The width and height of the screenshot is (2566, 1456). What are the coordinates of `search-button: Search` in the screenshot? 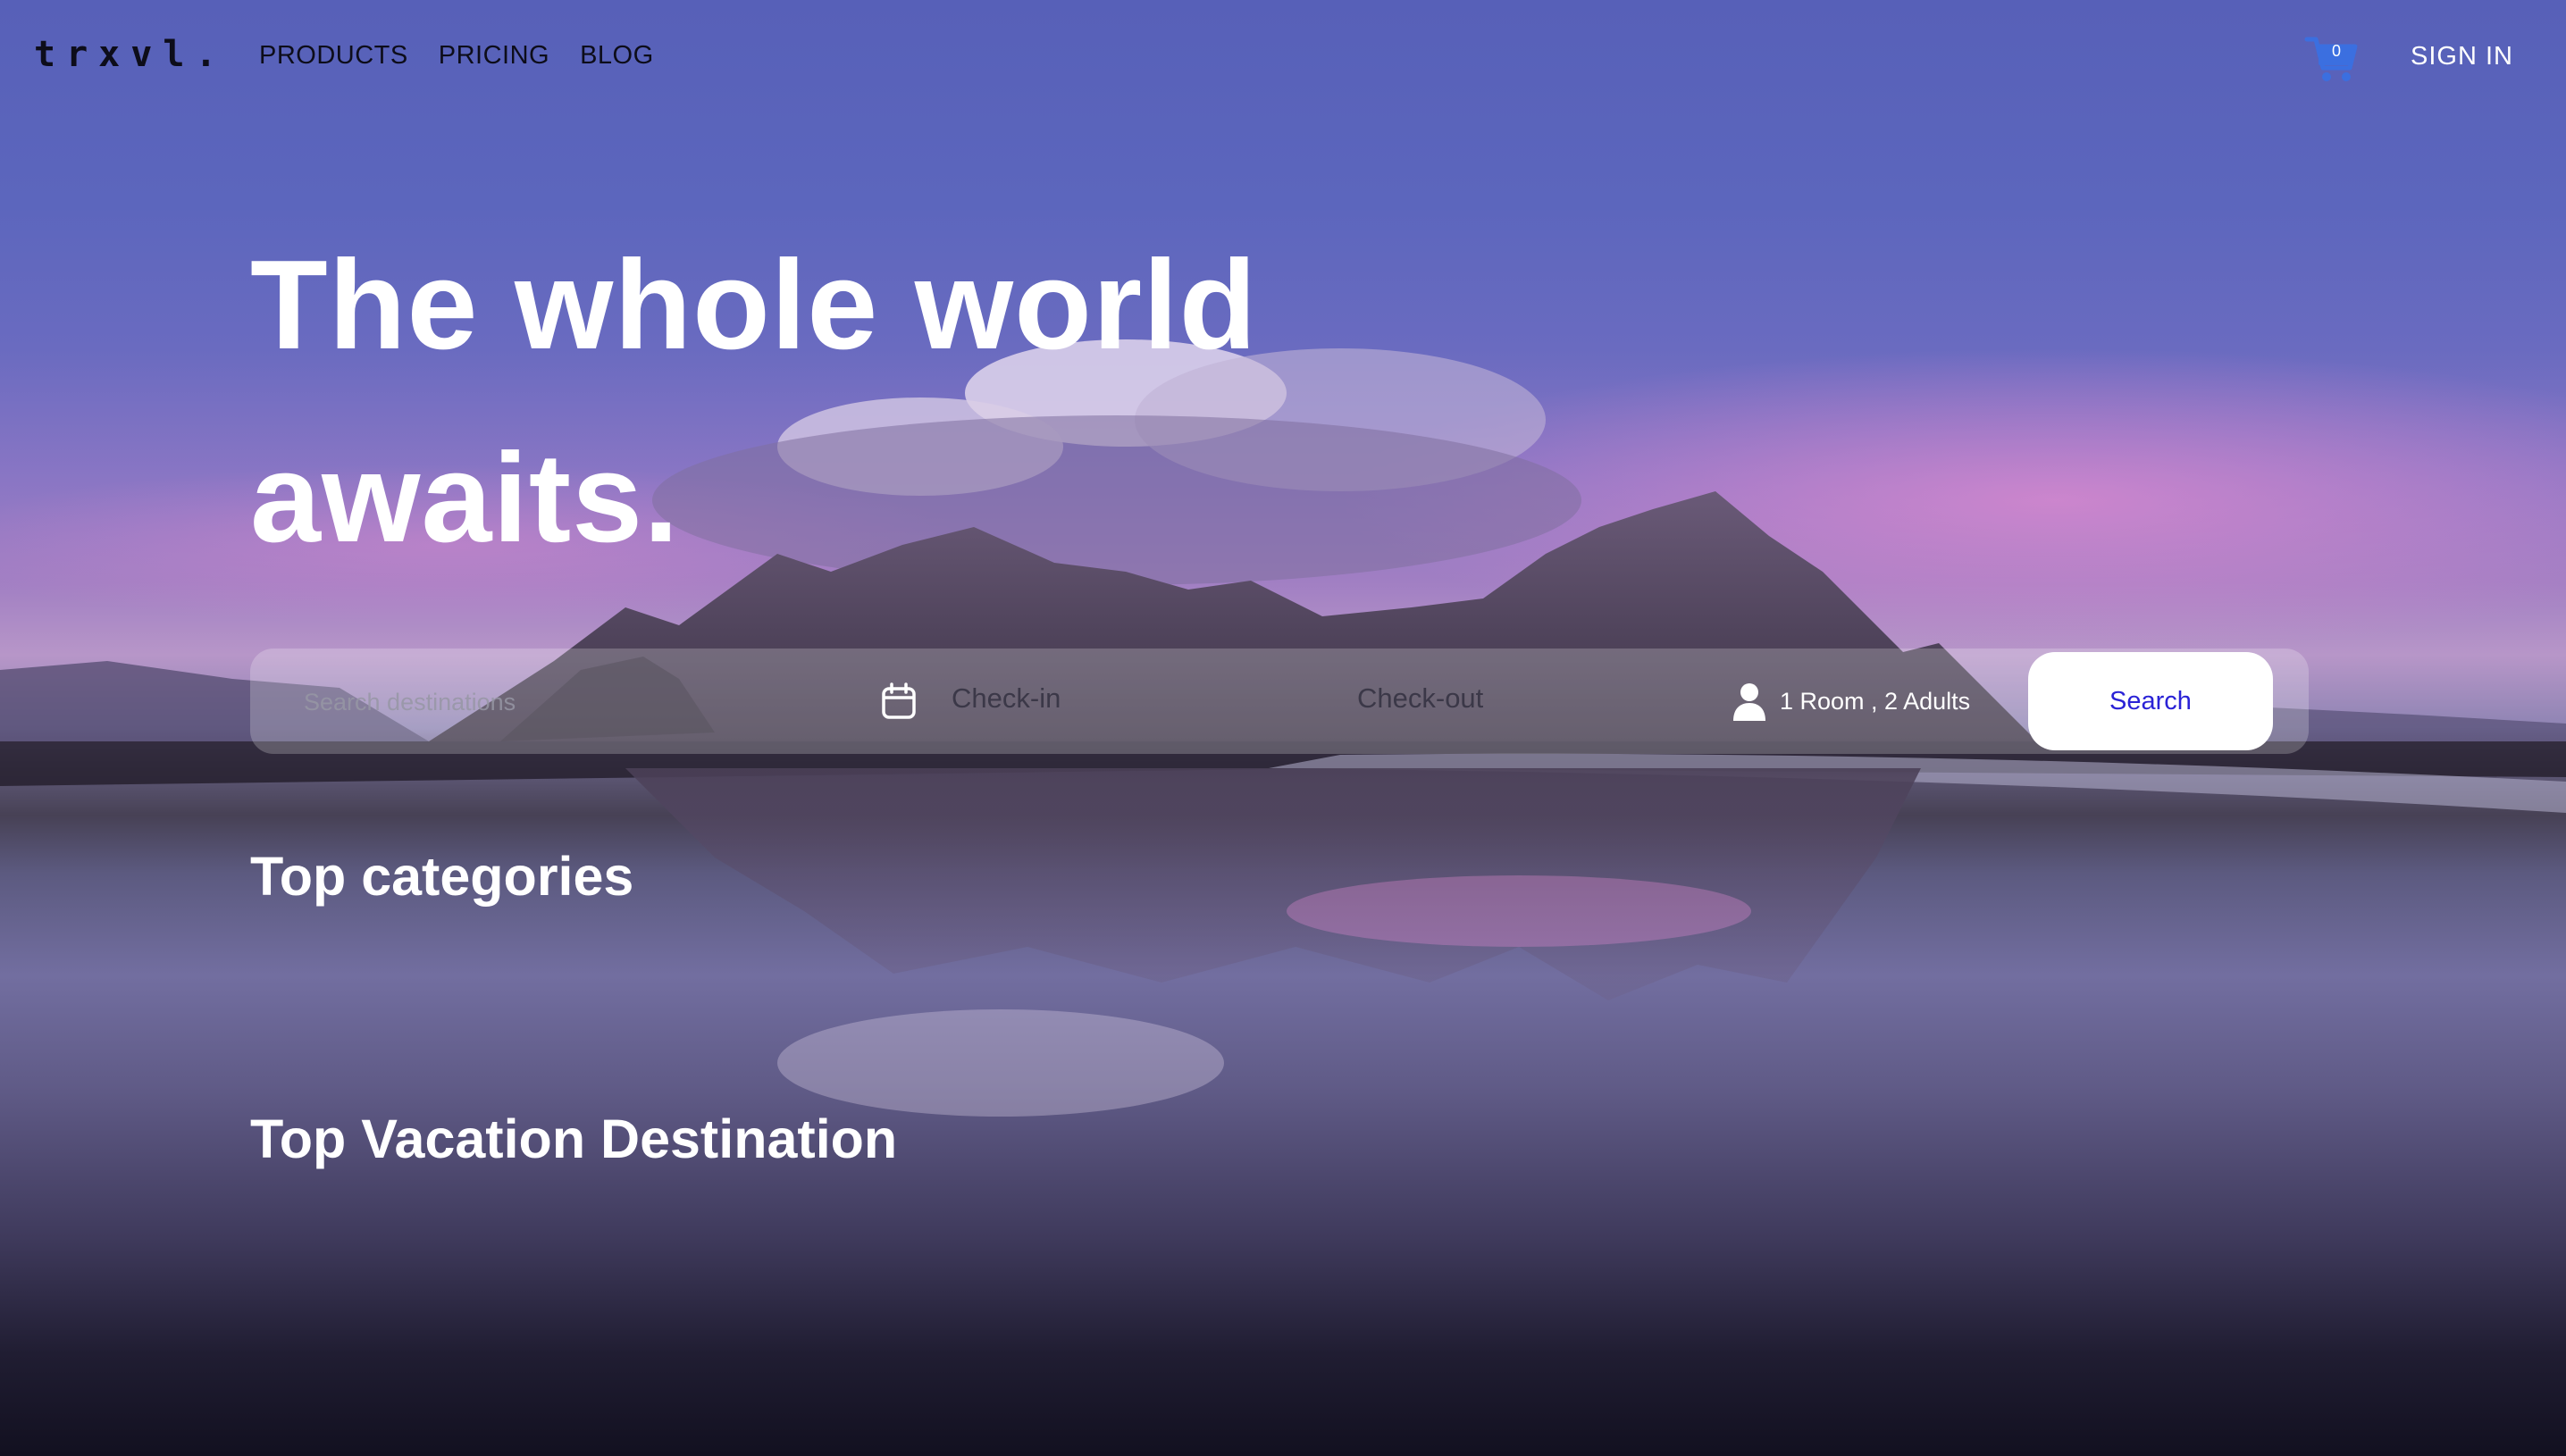 It's located at (2151, 701).